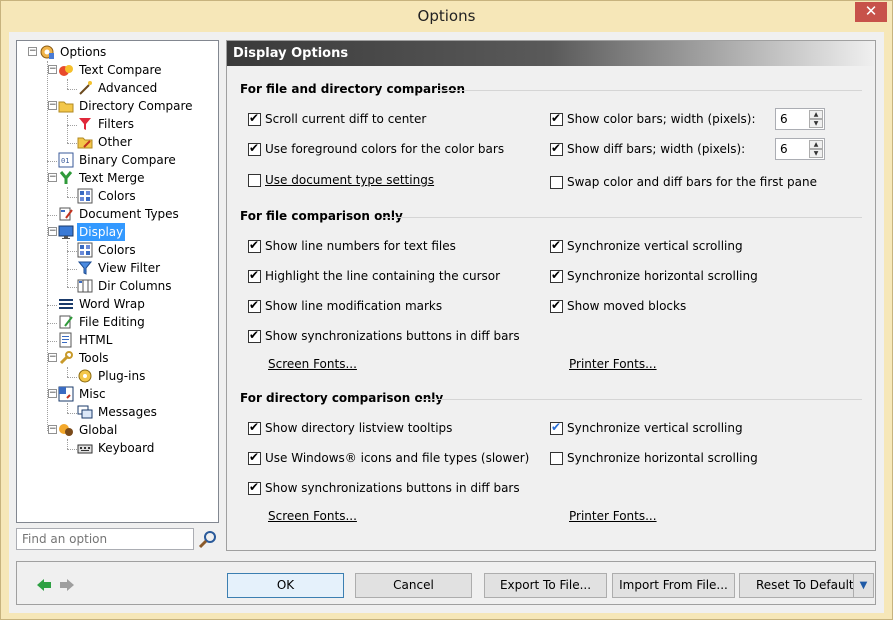 This screenshot has width=893, height=620. What do you see at coordinates (44, 585) in the screenshot?
I see `back-arrow-icon` at bounding box center [44, 585].